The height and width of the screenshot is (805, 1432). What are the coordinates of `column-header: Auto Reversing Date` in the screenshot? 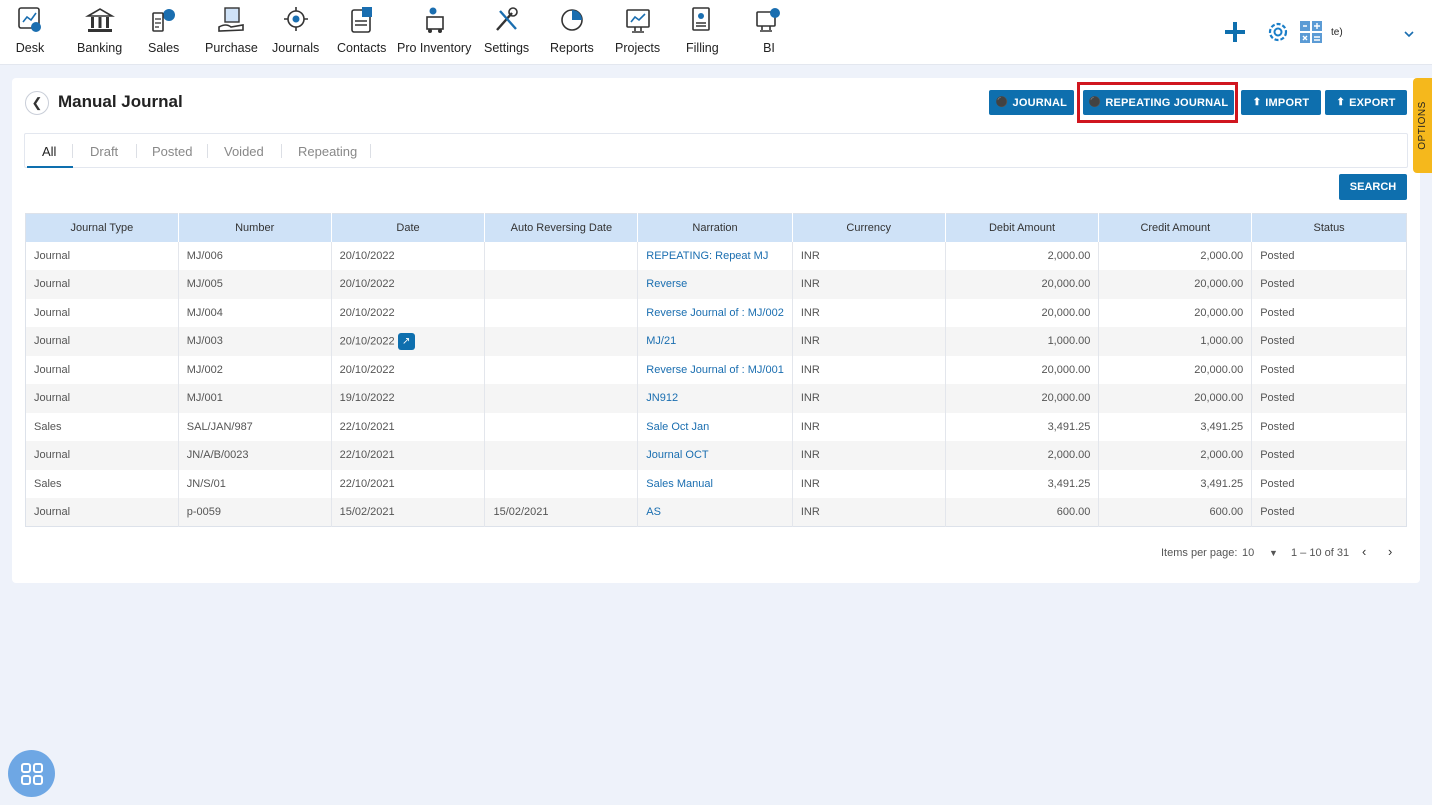 It's located at (561, 227).